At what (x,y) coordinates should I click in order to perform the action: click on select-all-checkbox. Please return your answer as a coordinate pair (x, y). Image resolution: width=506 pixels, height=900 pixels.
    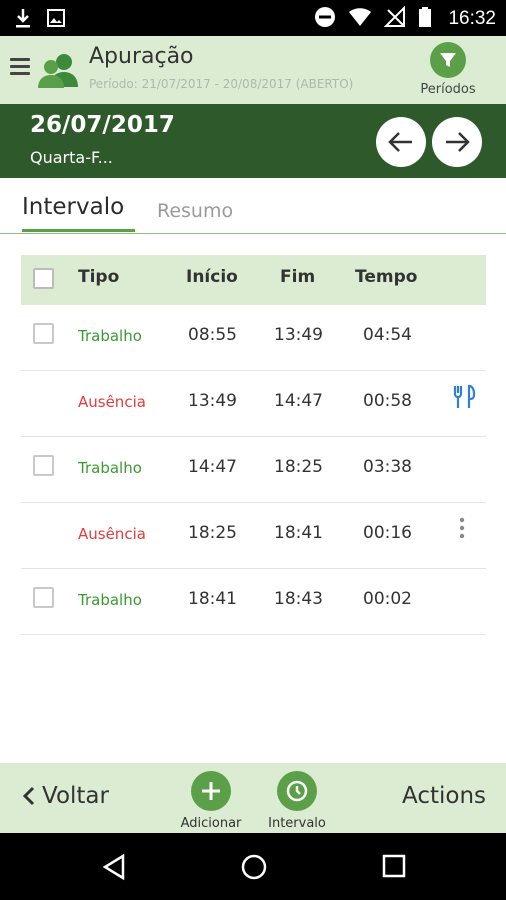
    Looking at the image, I should click on (43, 278).